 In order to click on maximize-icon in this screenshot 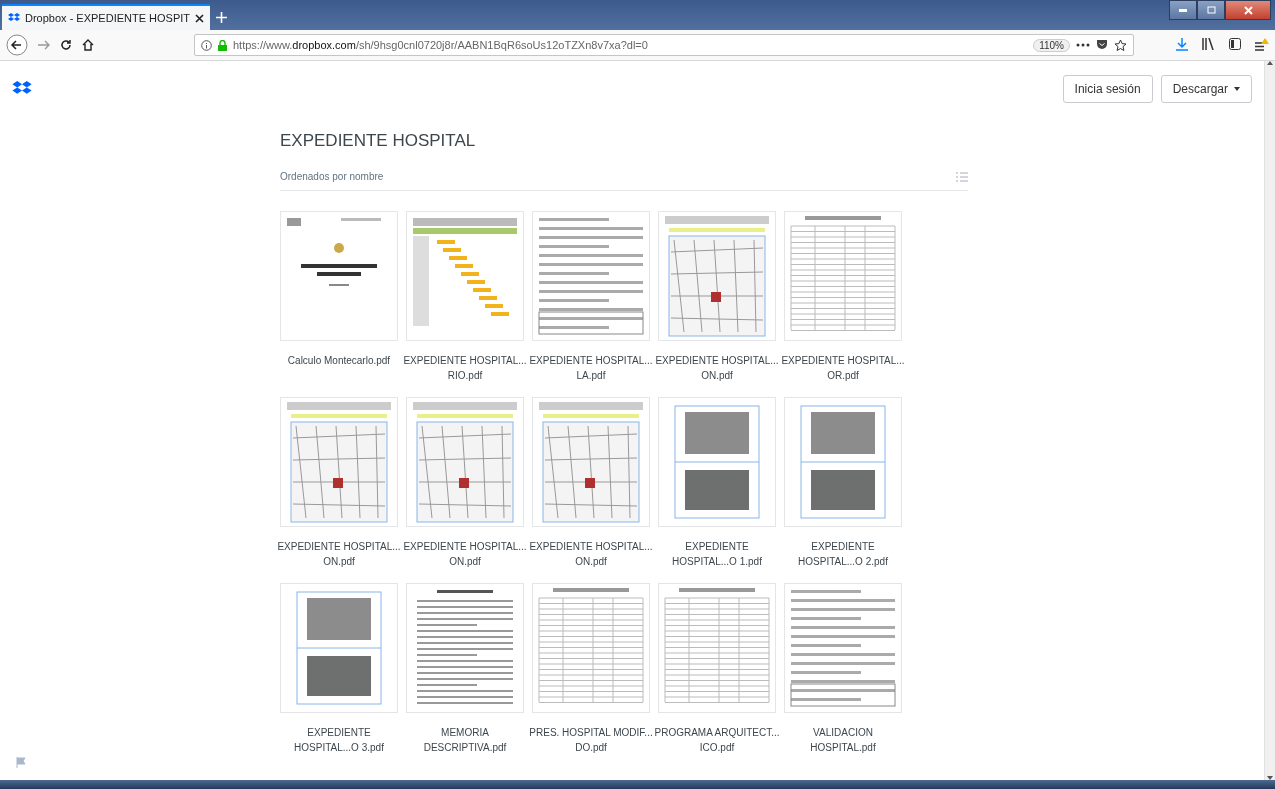, I will do `click(1211, 10)`.